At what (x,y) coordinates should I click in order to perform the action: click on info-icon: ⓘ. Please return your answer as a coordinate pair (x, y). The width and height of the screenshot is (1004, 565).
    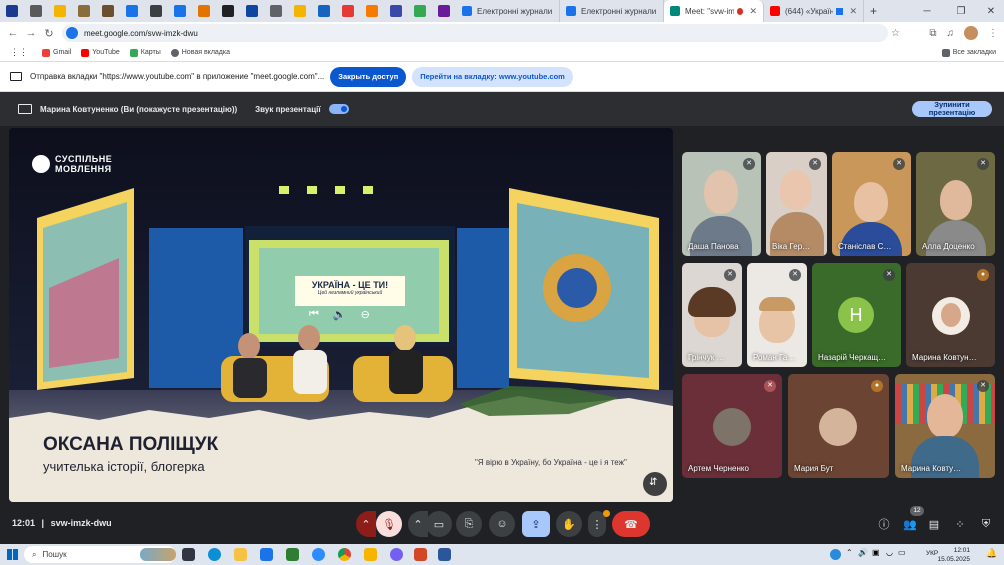
    Looking at the image, I should click on (884, 524).